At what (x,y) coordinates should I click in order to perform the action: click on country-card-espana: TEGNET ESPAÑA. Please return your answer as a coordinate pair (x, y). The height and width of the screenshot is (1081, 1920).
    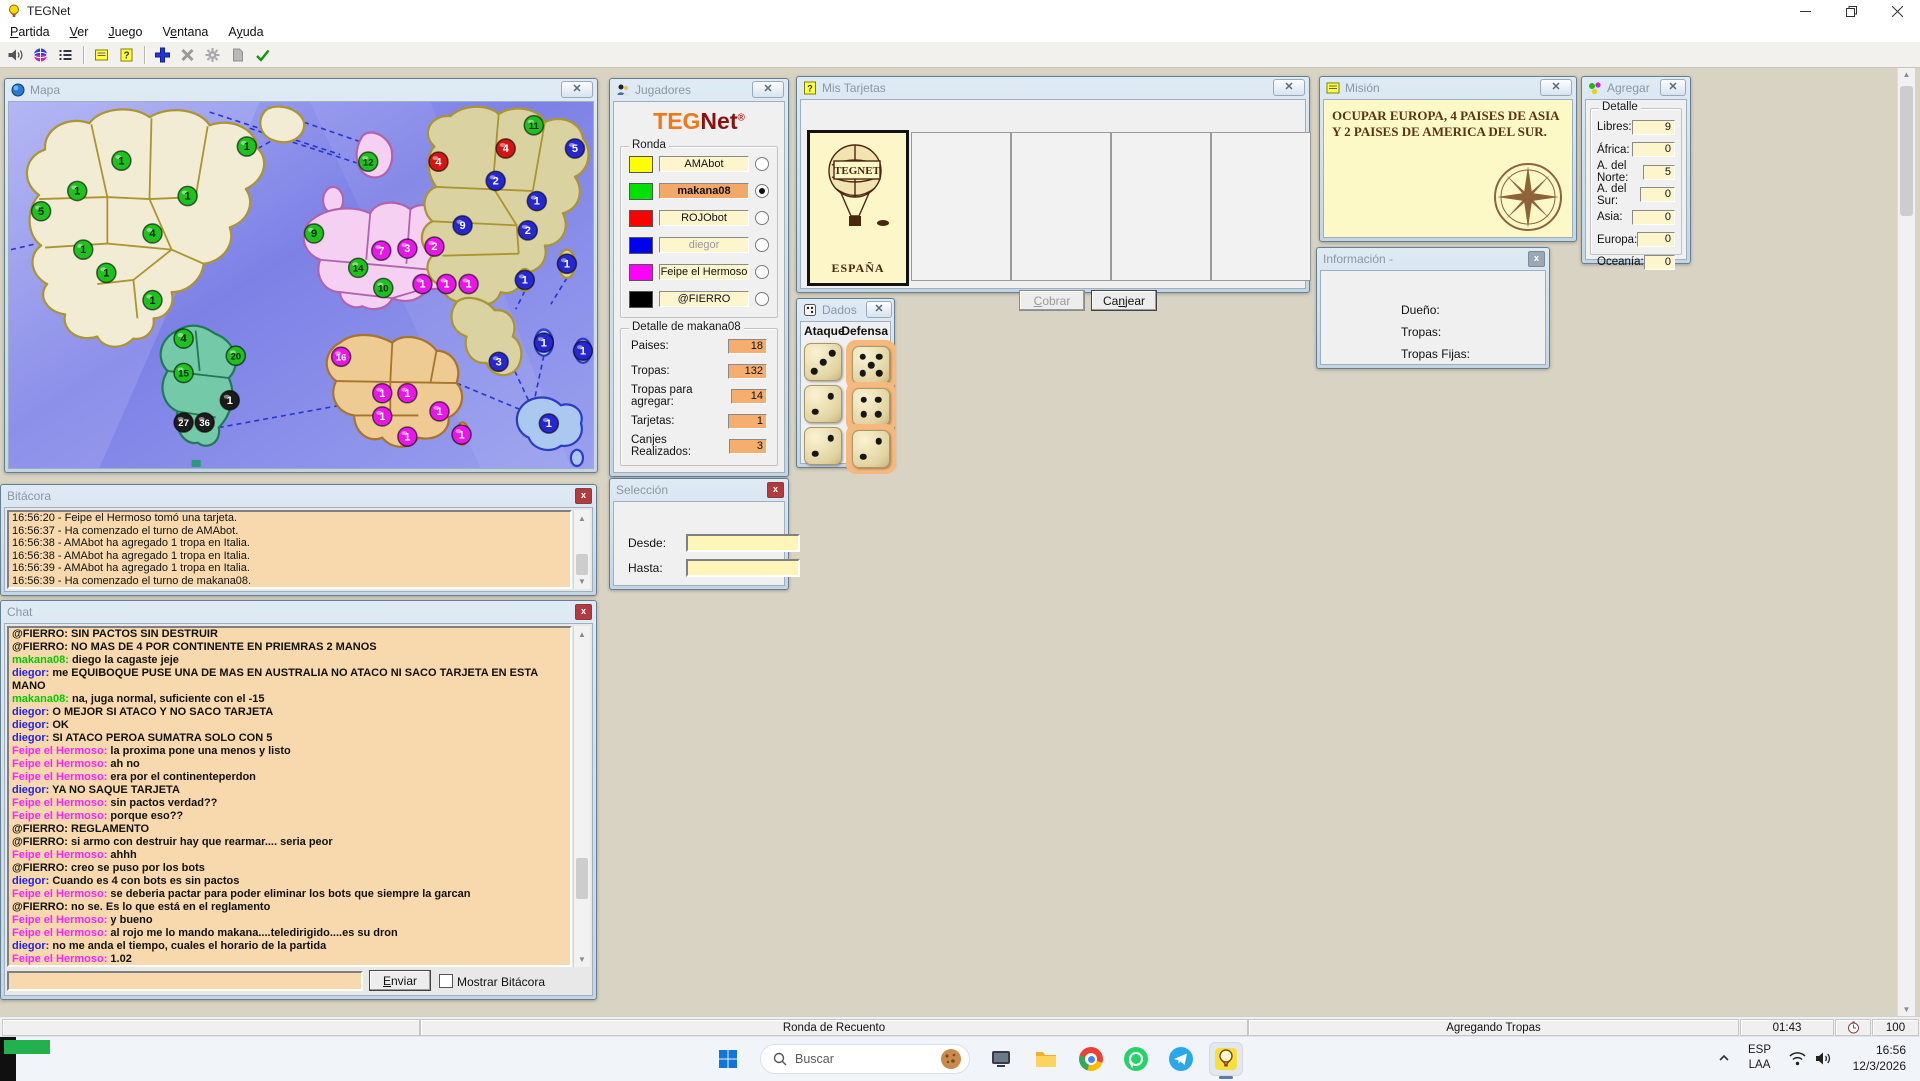
    Looking at the image, I should click on (858, 208).